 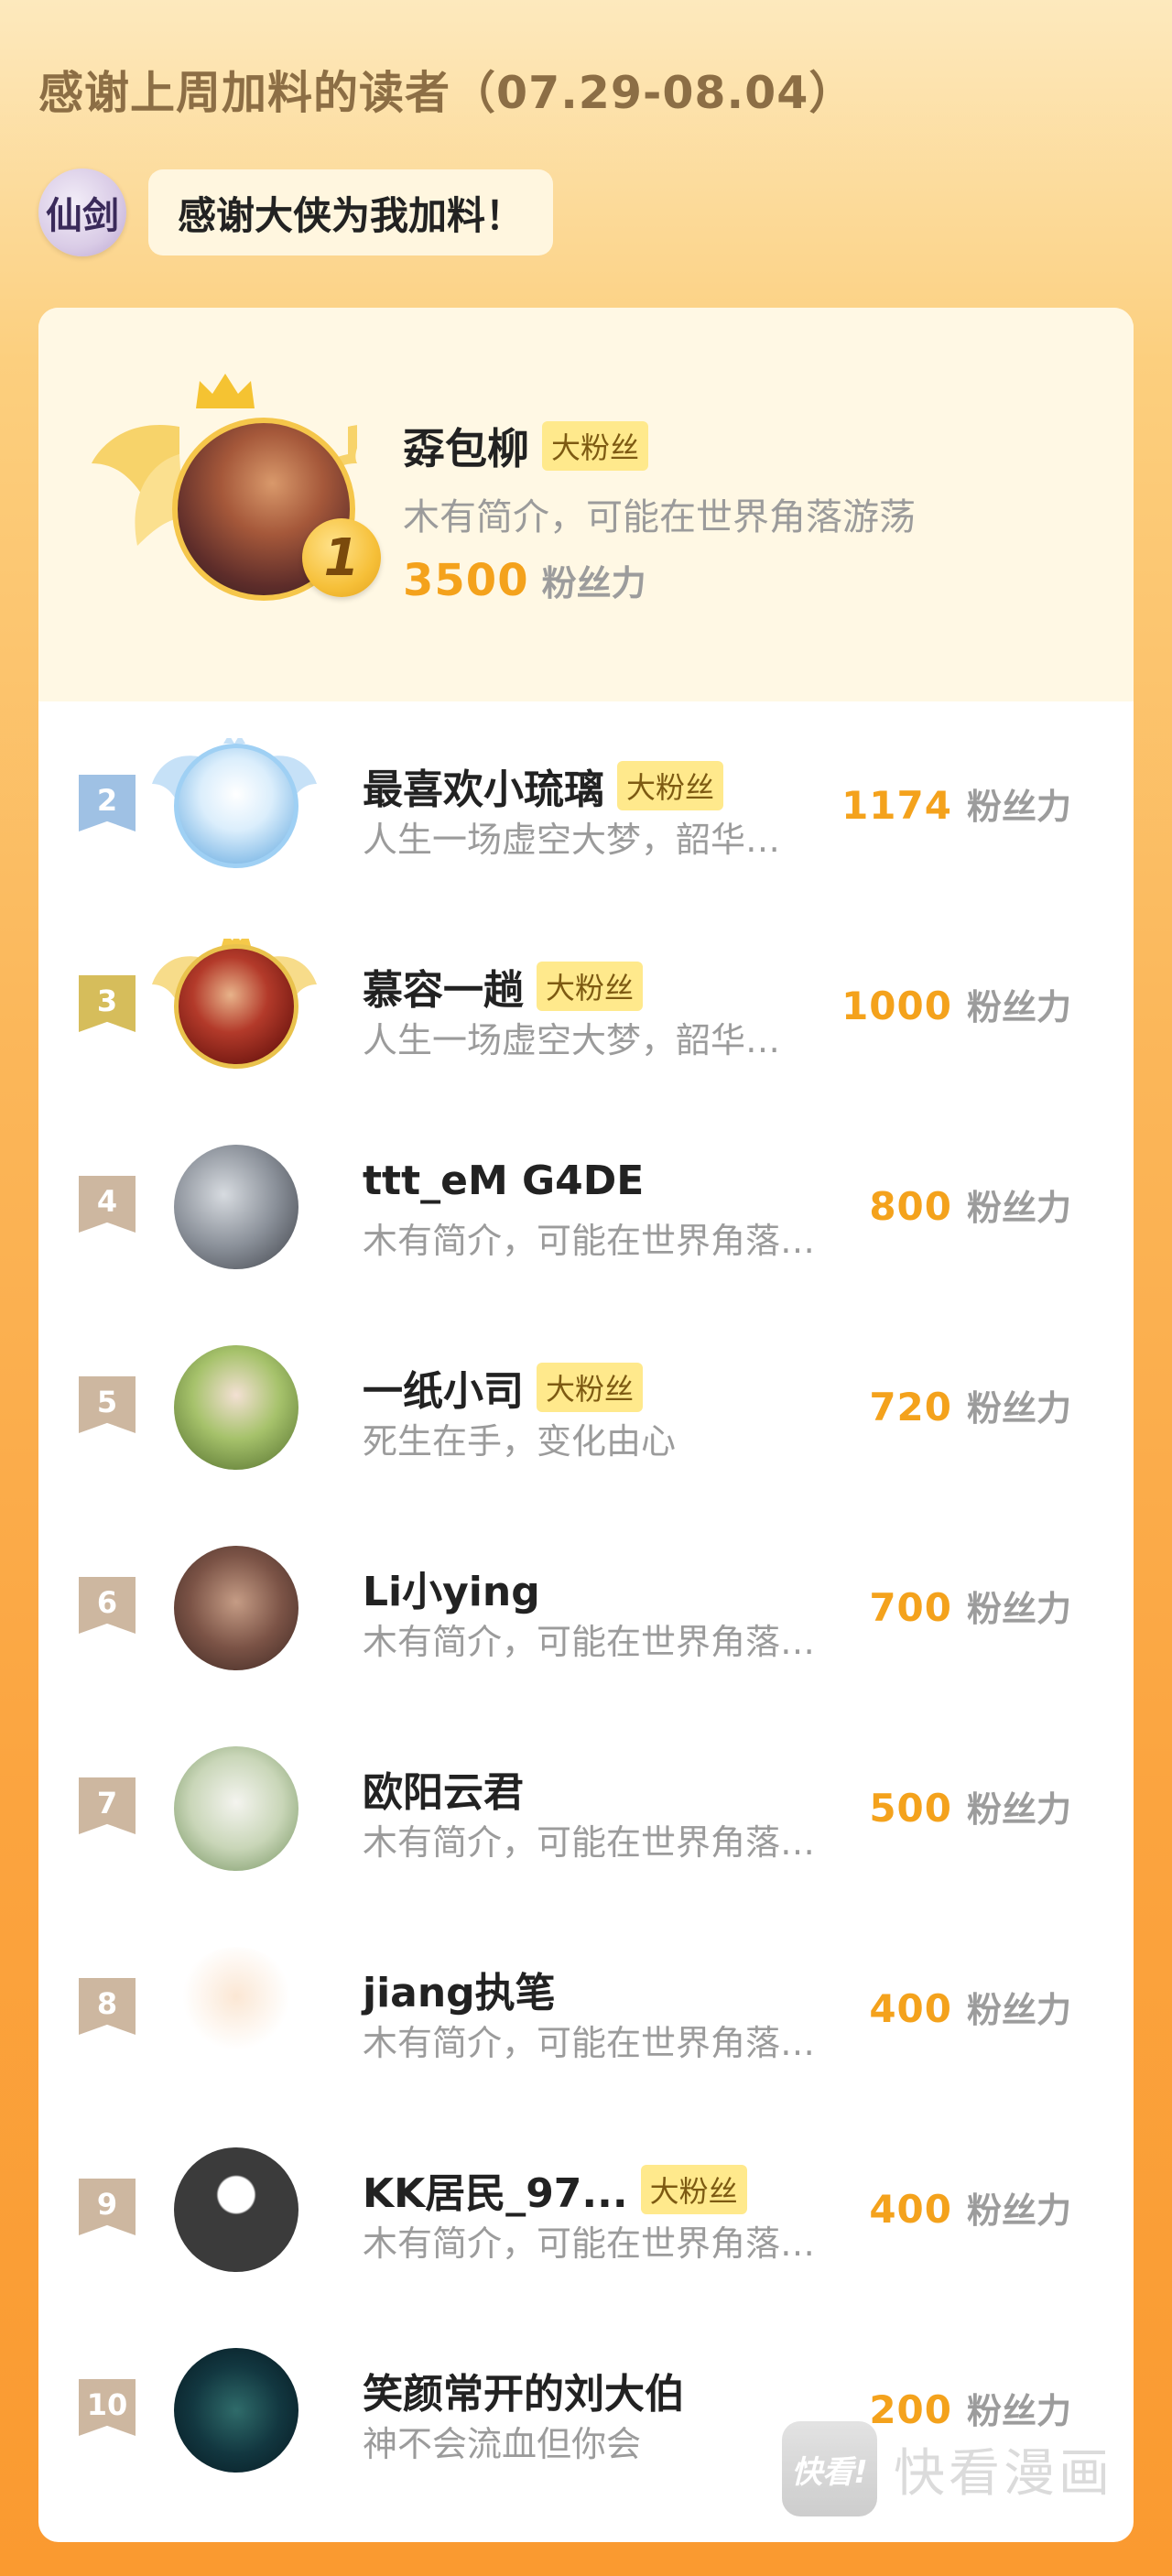 What do you see at coordinates (911, 1407) in the screenshot?
I see `fans-power-value: 720` at bounding box center [911, 1407].